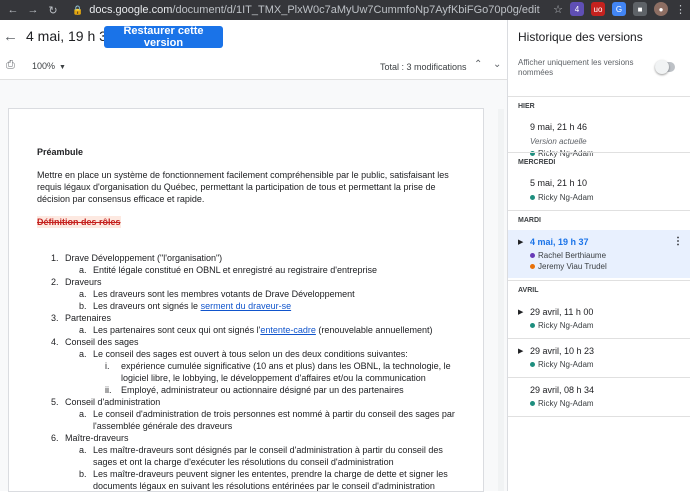  Describe the element at coordinates (70, 36) in the screenshot. I see `page-title: 4 mai, 19 h 37` at that location.